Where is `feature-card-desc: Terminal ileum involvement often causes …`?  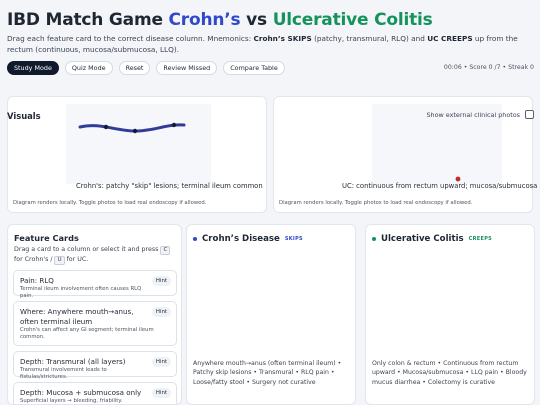
feature-card-desc: Terminal ileum involvement often causes … is located at coordinates (81, 292).